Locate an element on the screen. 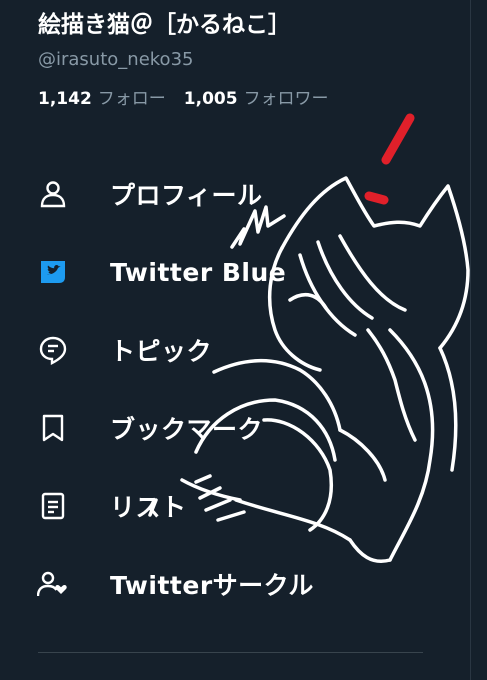 The height and width of the screenshot is (680, 487). panel-edge-divider is located at coordinates (470, 340).